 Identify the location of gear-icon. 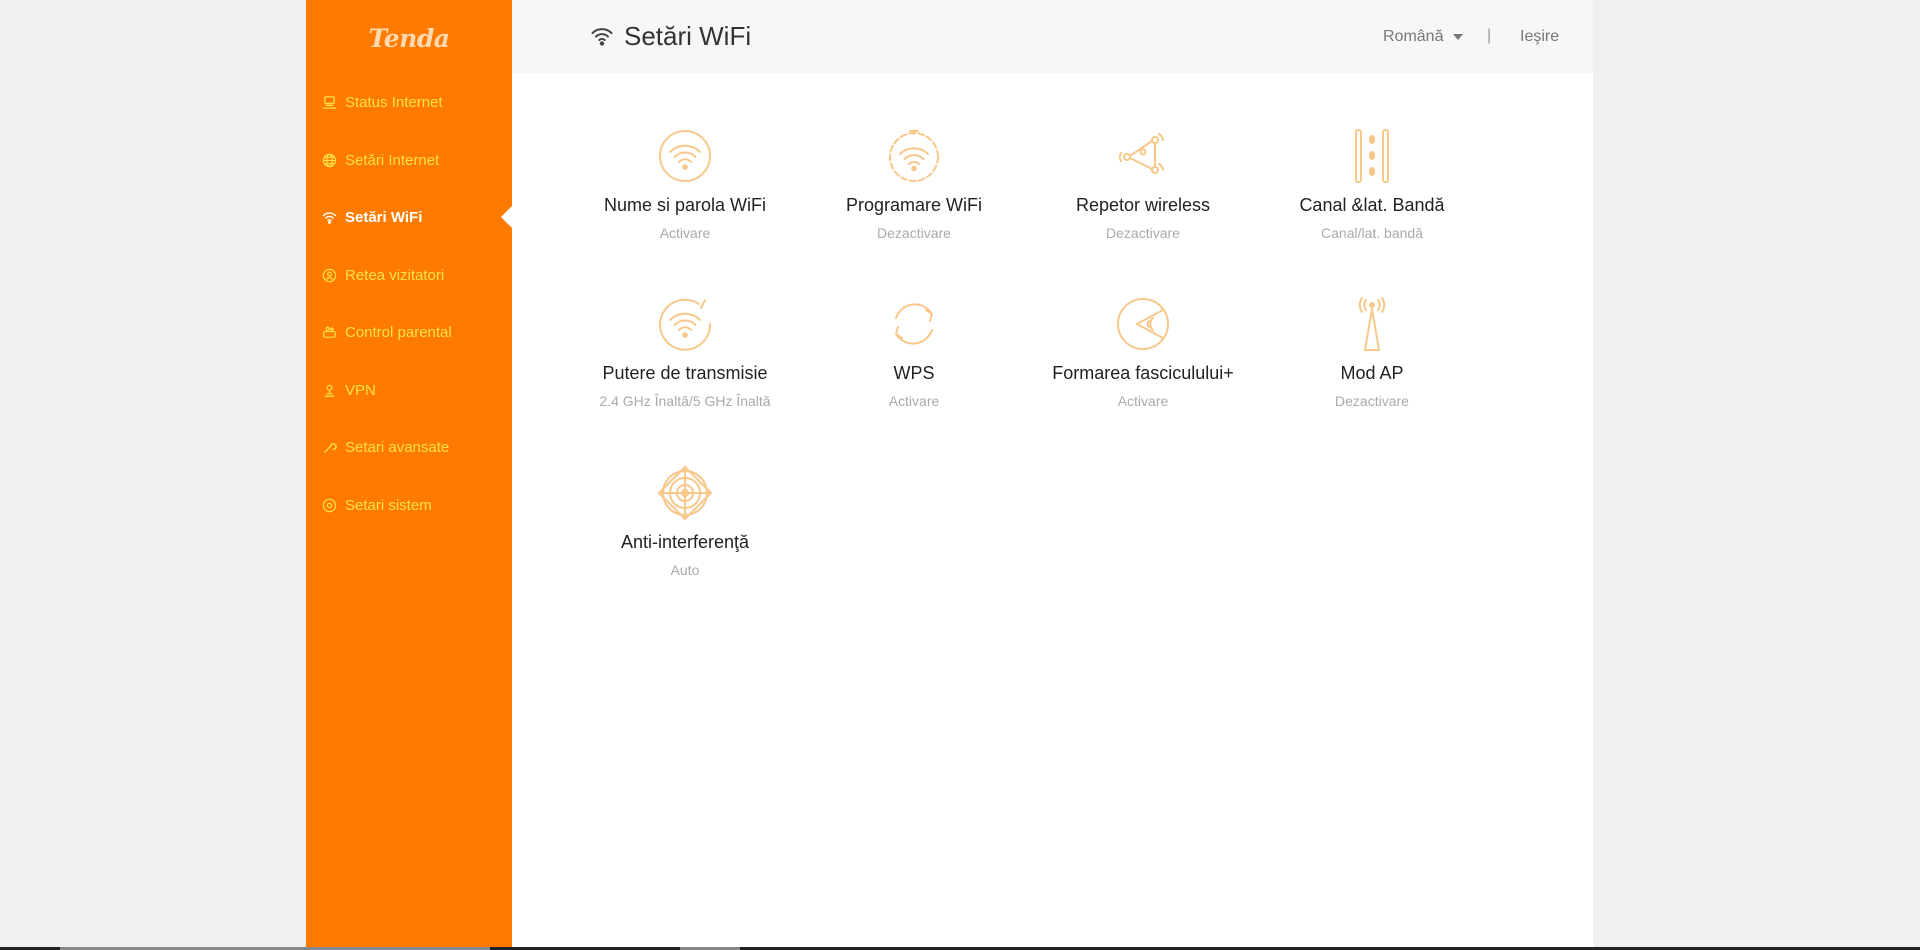
(329, 505).